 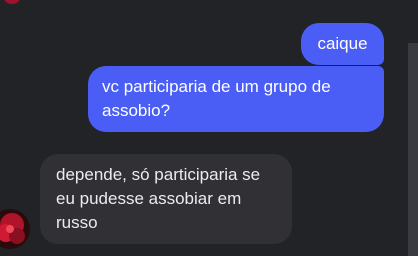 I want to click on previous-avatar, so click(x=12, y=2).